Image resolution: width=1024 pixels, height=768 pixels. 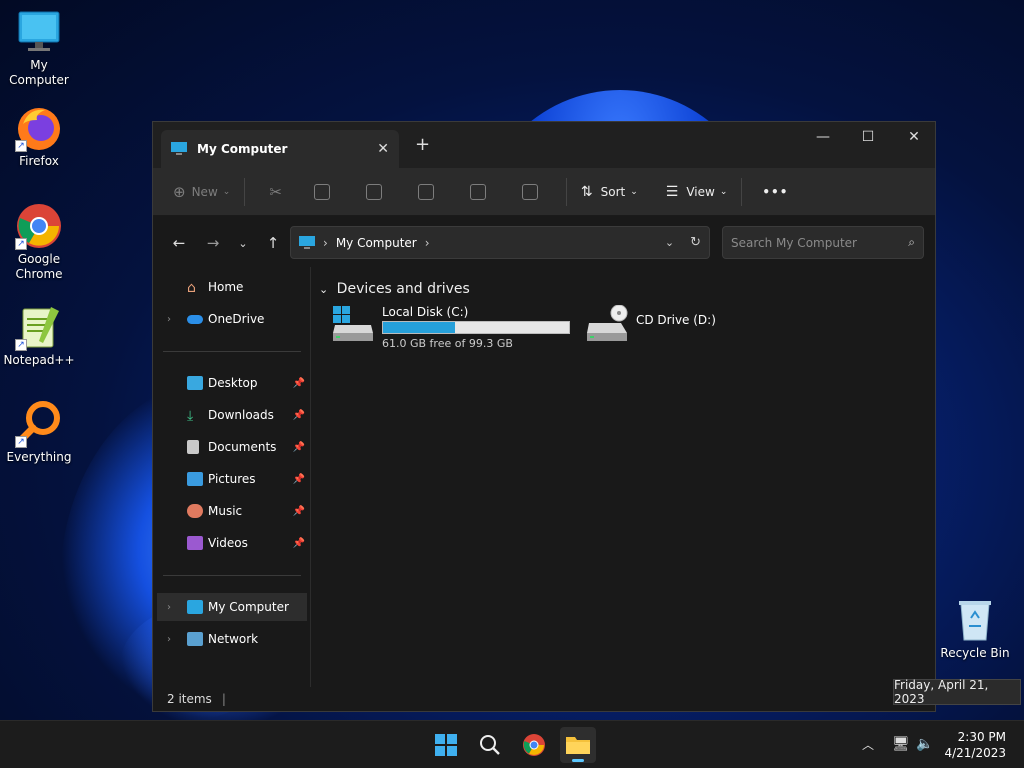 What do you see at coordinates (273, 243) in the screenshot?
I see `up-button: ↑` at bounding box center [273, 243].